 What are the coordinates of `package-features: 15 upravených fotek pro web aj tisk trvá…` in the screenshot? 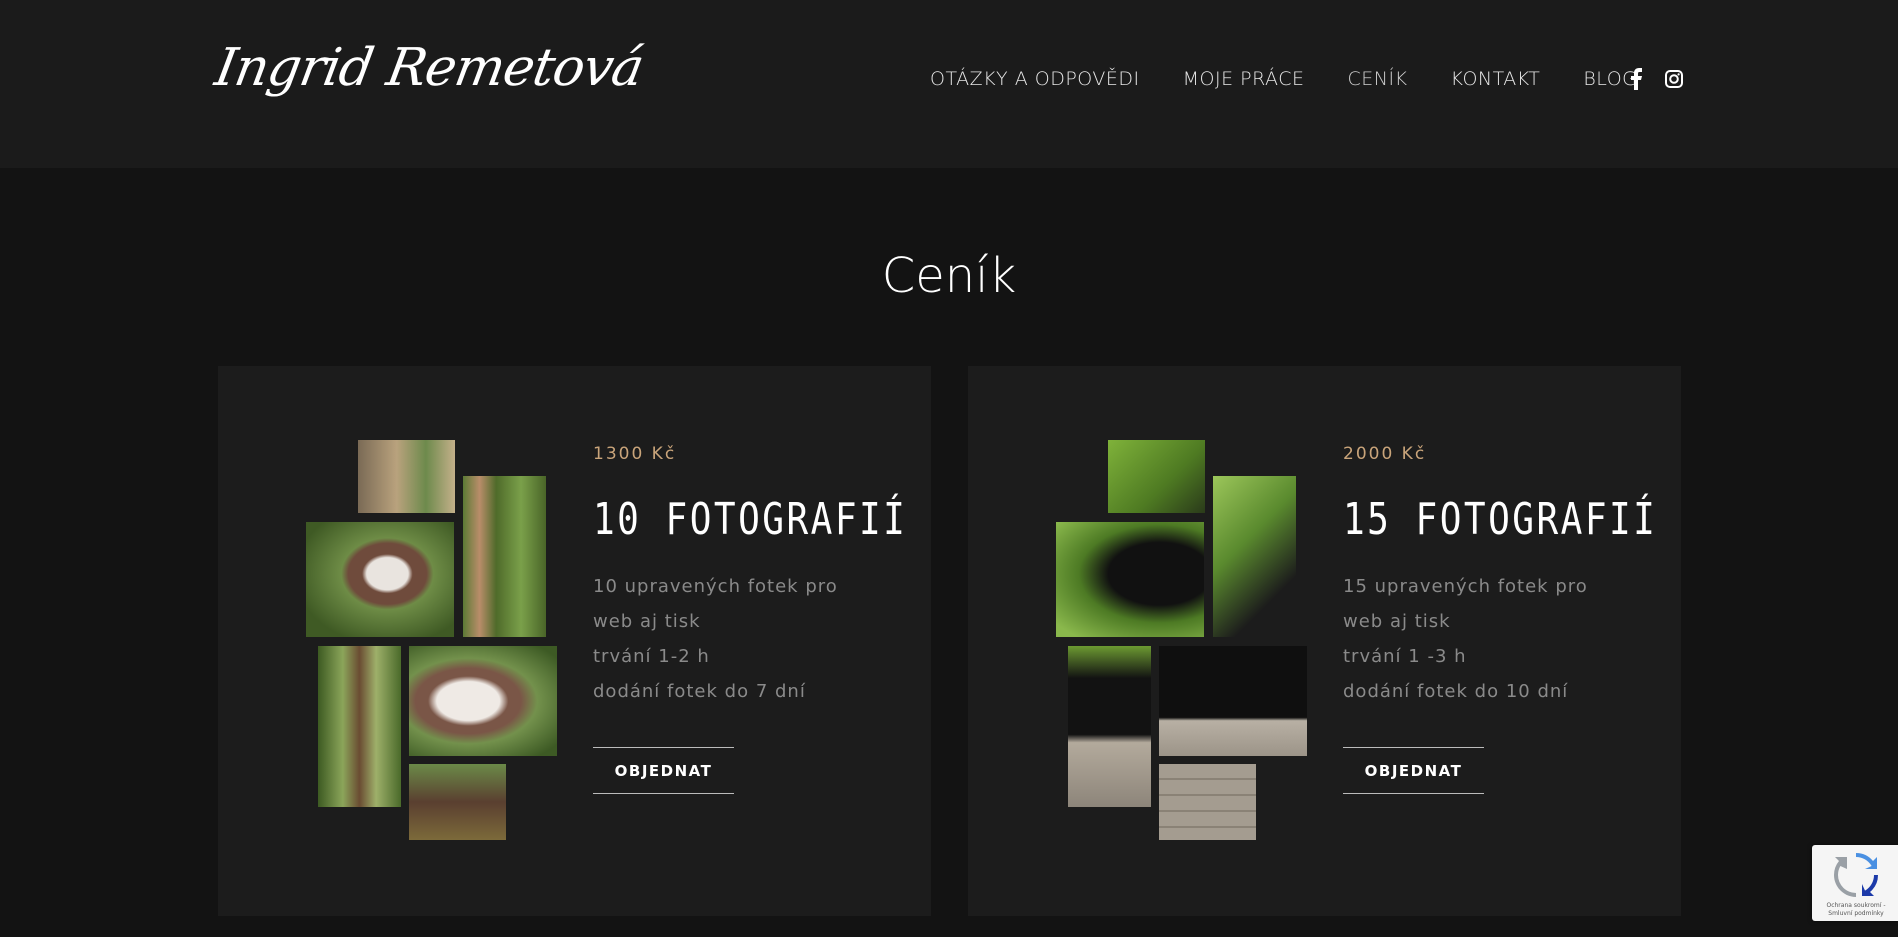 It's located at (1534, 639).